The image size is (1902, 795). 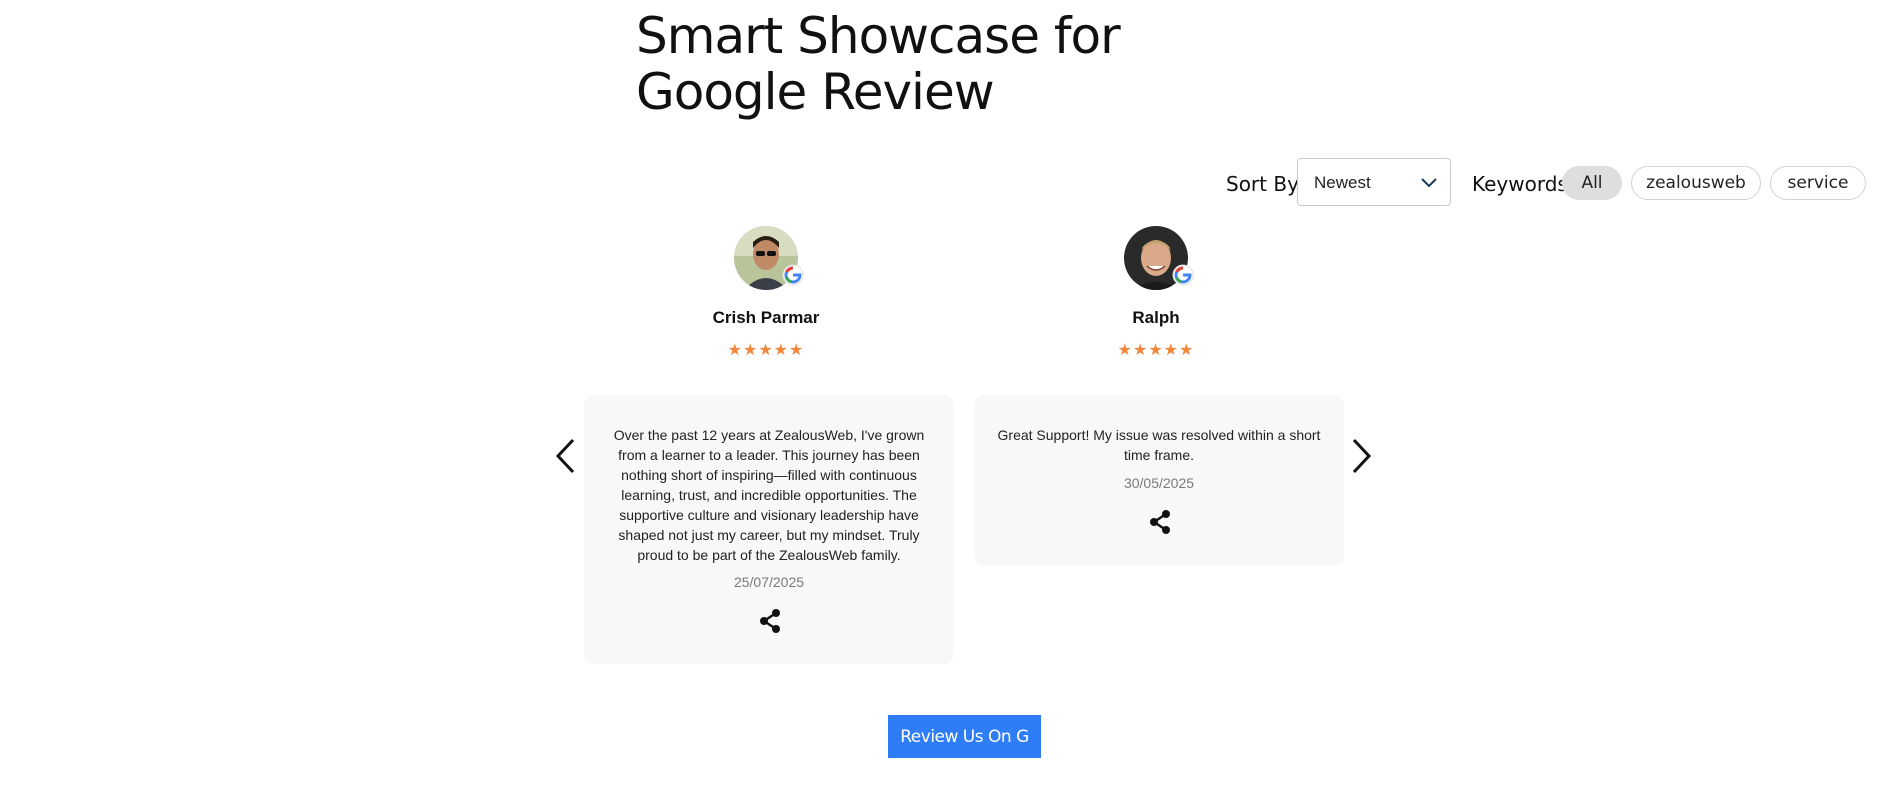 What do you see at coordinates (565, 456) in the screenshot?
I see `chevron-left-icon` at bounding box center [565, 456].